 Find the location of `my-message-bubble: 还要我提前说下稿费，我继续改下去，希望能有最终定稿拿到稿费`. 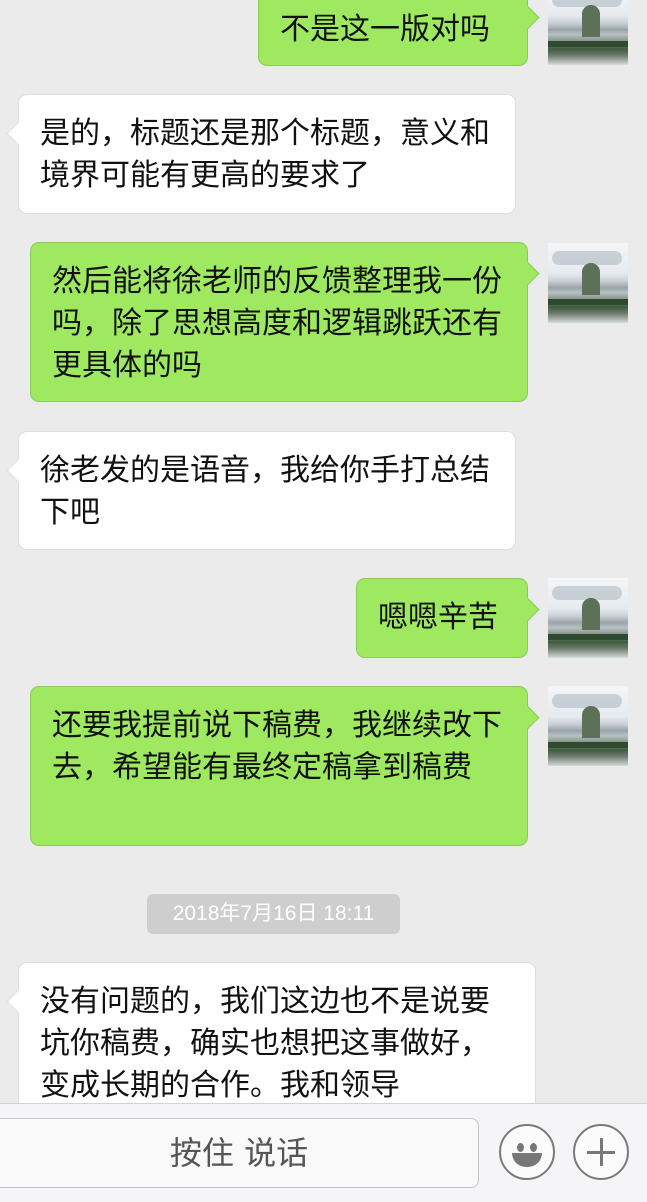

my-message-bubble: 还要我提前说下稿费，我继续改下去，希望能有最终定稿拿到稿费 is located at coordinates (279, 766).